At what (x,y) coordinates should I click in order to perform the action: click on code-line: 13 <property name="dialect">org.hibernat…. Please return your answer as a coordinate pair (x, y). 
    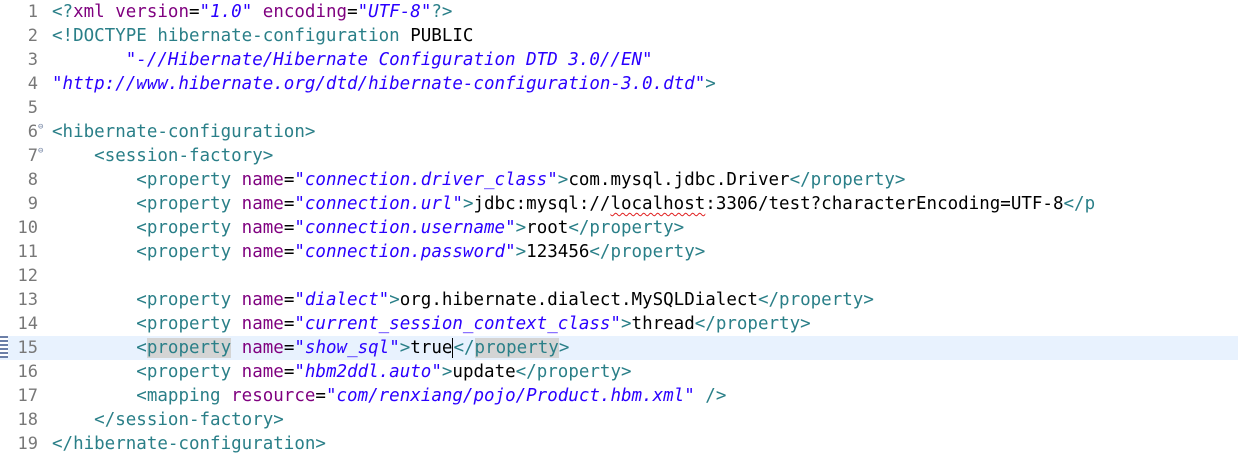
    Looking at the image, I should click on (619, 300).